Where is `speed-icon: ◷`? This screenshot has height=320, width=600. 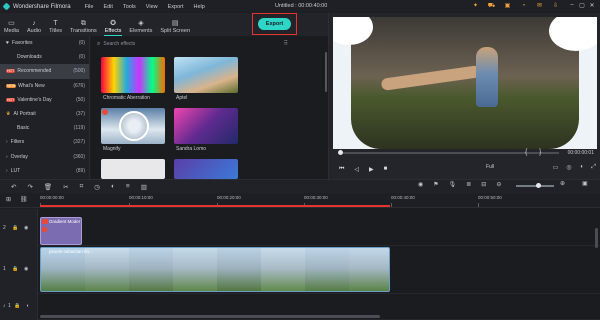
speed-icon: ◷ is located at coordinates (97, 187).